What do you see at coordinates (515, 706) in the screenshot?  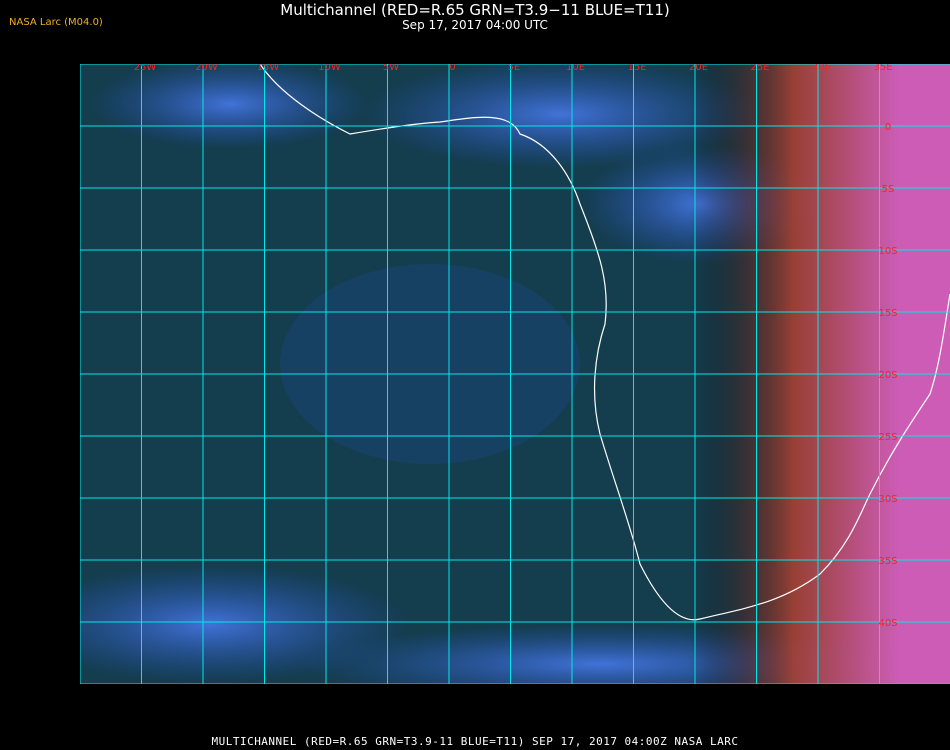 I see `bottom-black-strip` at bounding box center [515, 706].